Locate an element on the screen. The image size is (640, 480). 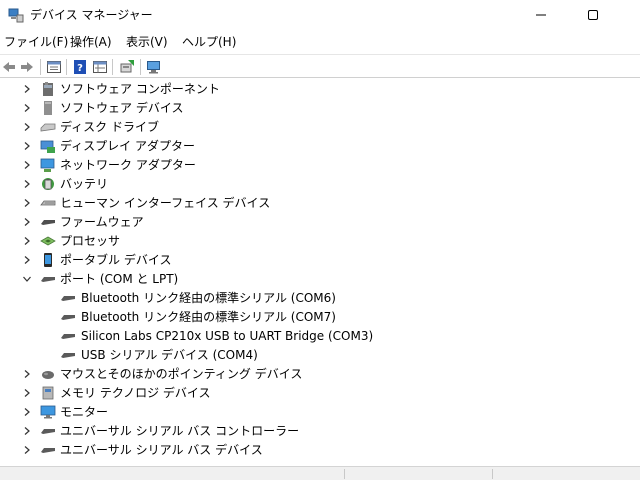
tree-item-label: メモリ テクノロジ デバイス is located at coordinates (135, 393).